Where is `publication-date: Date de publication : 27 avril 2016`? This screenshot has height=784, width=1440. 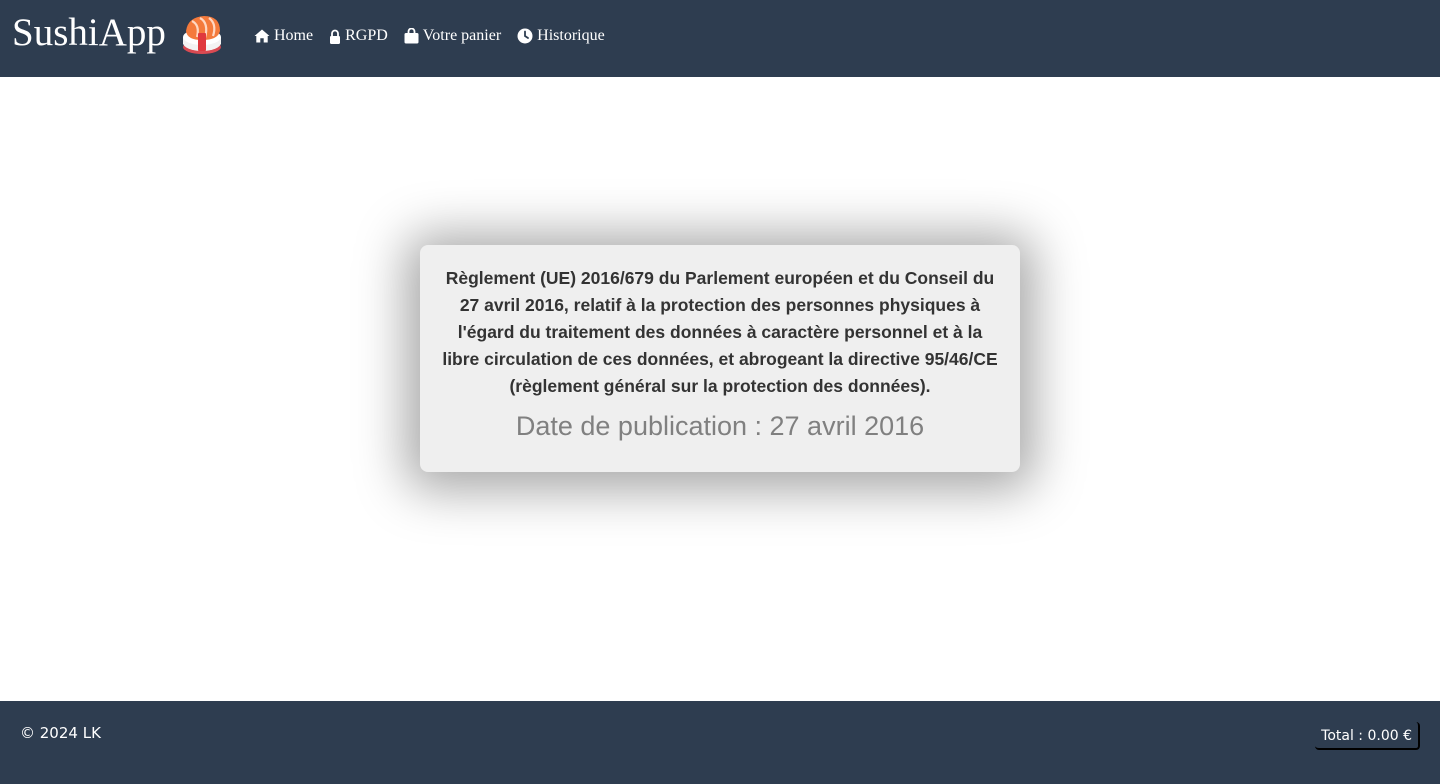 publication-date: Date de publication : 27 avril 2016 is located at coordinates (720, 426).